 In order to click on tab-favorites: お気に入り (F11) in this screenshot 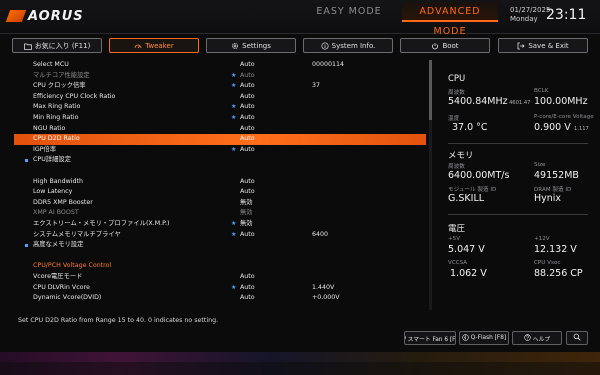, I will do `click(57, 45)`.